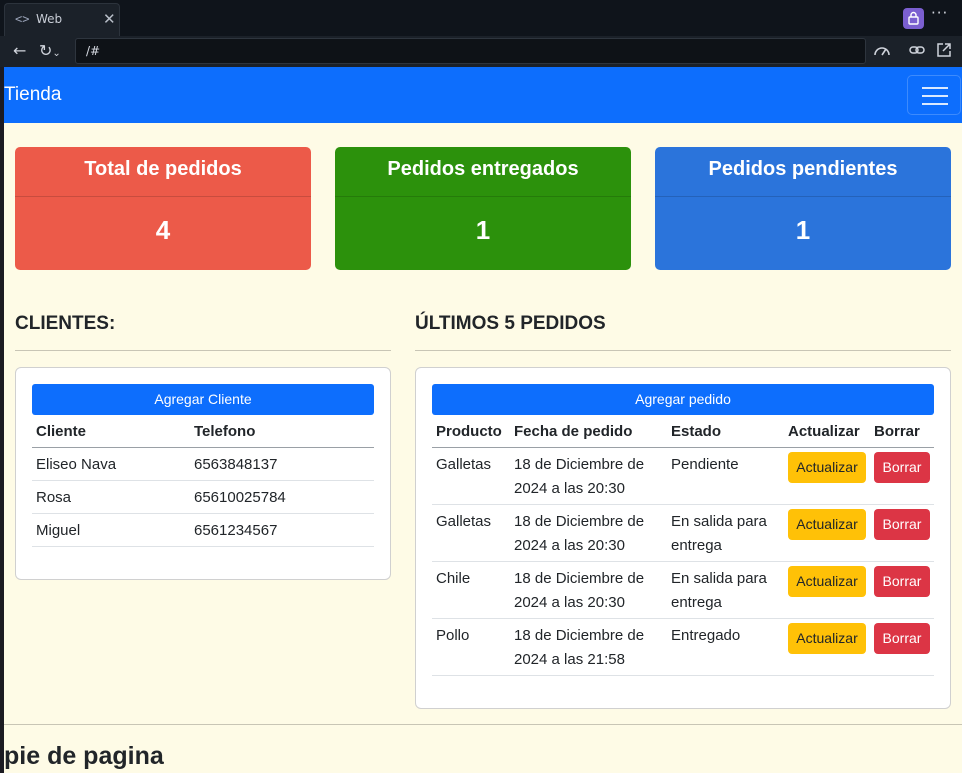 The width and height of the screenshot is (962, 773). Describe the element at coordinates (696, 431) in the screenshot. I see `table-header: Estado` at that location.